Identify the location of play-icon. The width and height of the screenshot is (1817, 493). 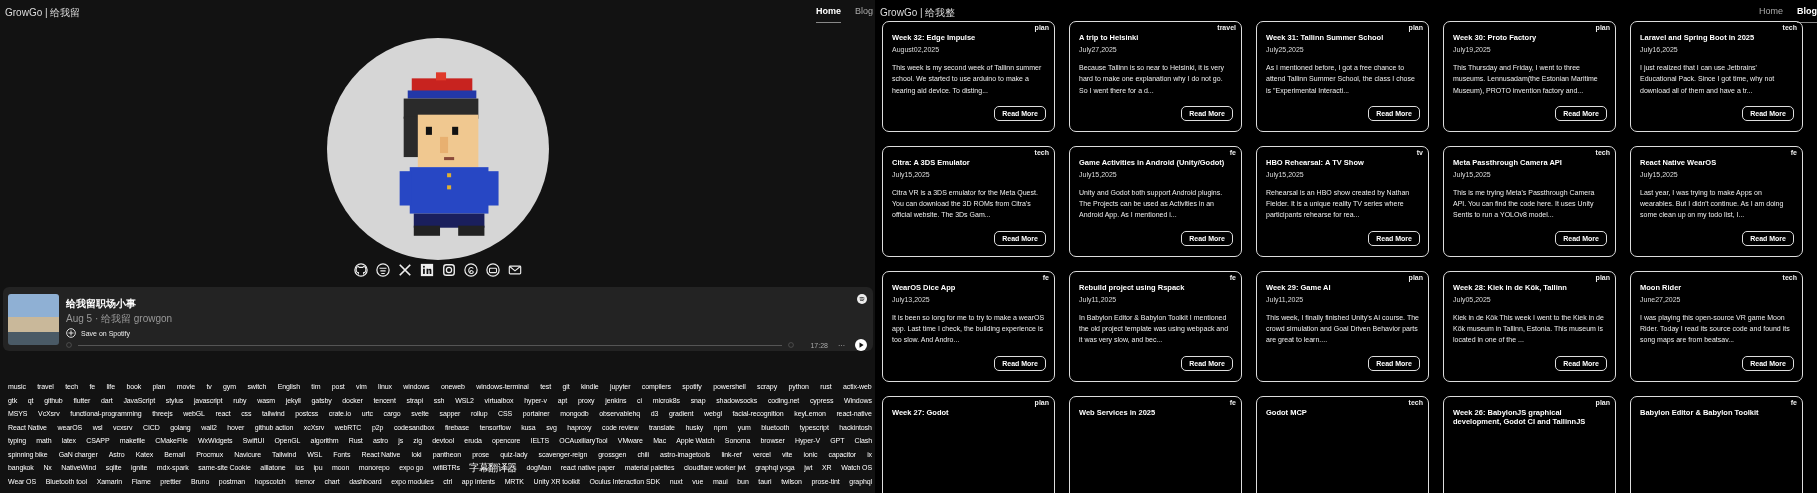
(861, 345).